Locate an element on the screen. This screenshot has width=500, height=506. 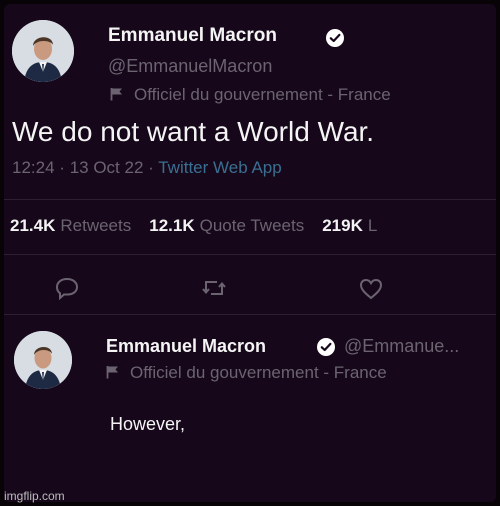
tweet-stats: 21.4K Retweets 12.1K Quote Tweets 219K L is located at coordinates (202, 226).